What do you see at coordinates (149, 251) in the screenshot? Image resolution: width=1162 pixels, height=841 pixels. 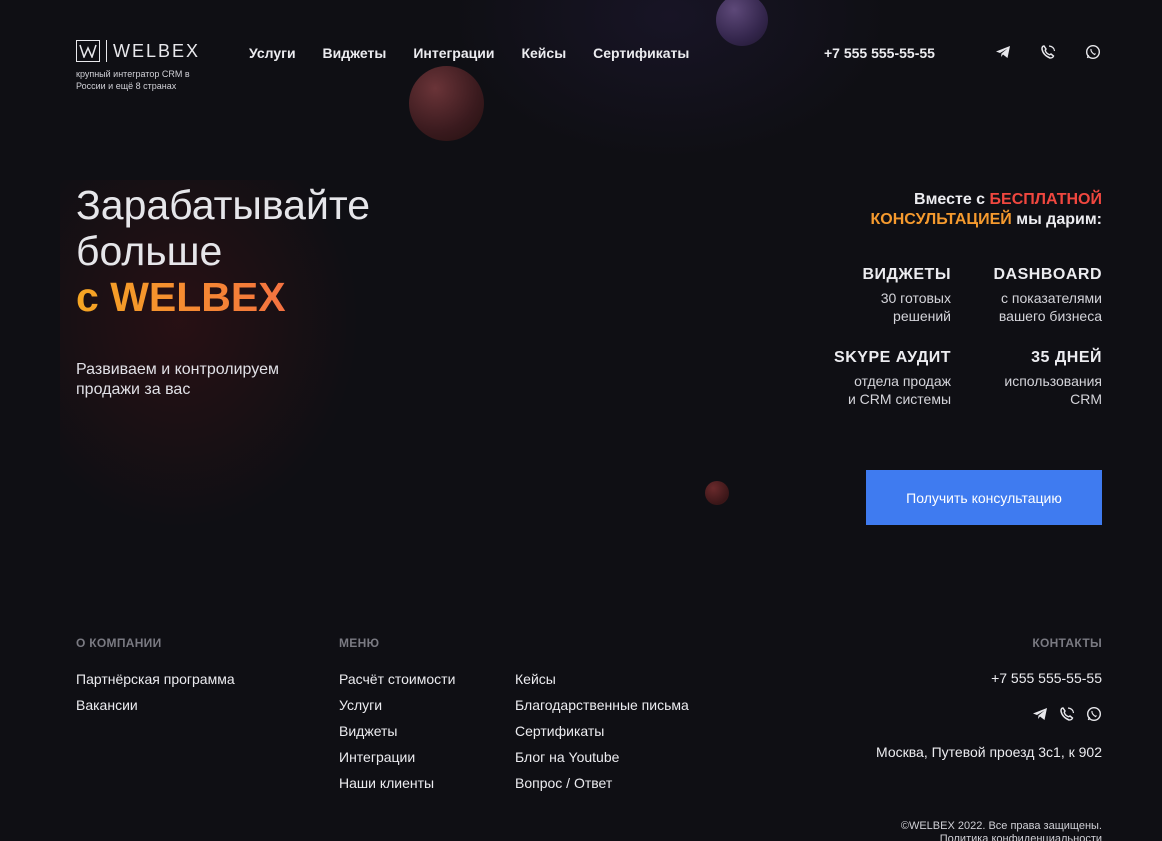 I see `hero-line-2: больше` at bounding box center [149, 251].